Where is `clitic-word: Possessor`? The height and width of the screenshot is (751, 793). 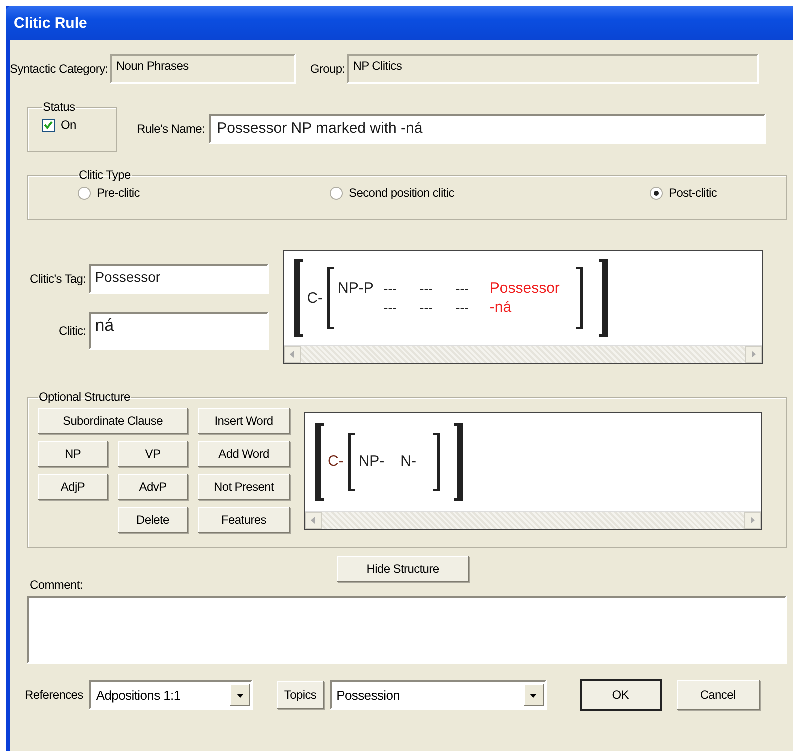
clitic-word: Possessor is located at coordinates (525, 288).